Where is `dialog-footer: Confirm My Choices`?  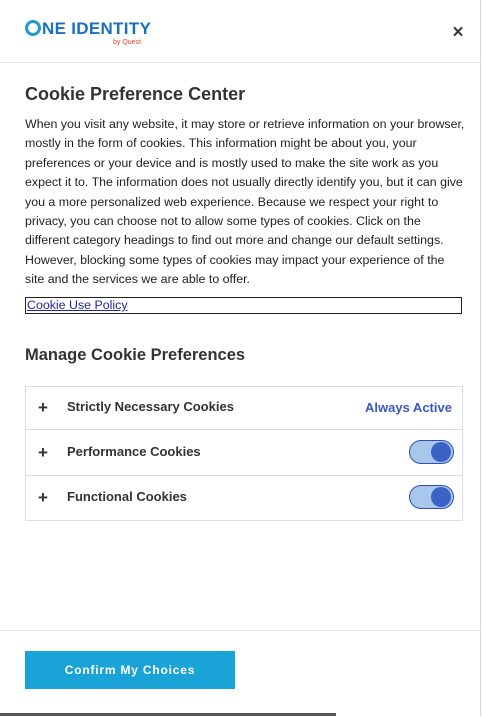
dialog-footer: Confirm My Choices is located at coordinates (240, 673).